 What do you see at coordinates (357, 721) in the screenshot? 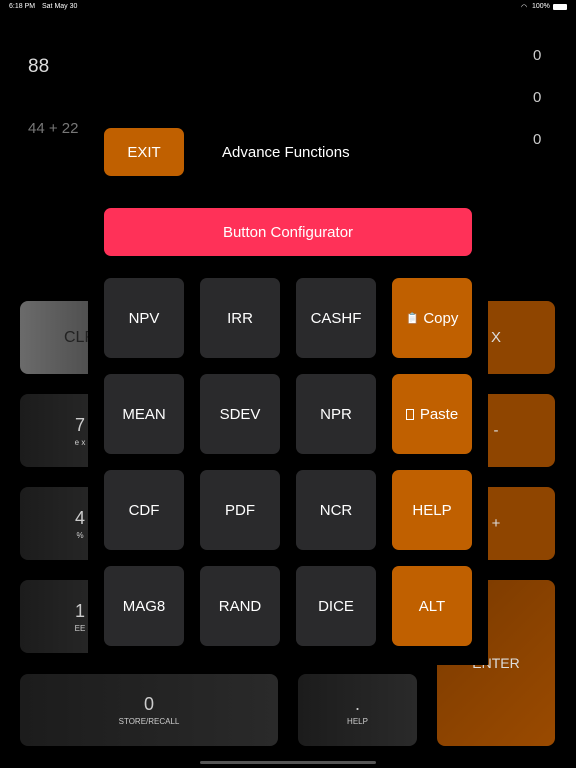
I see `key-sublabel: HELP` at bounding box center [357, 721].